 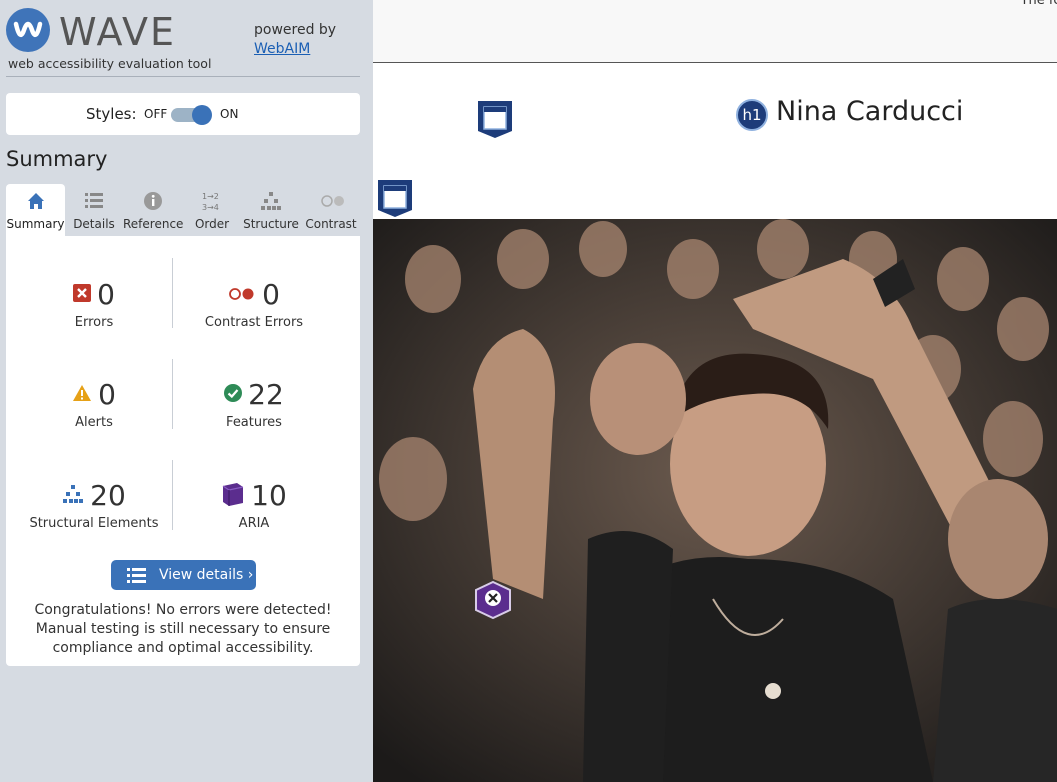 I want to click on wave-h1-icon: h1, so click(x=752, y=115).